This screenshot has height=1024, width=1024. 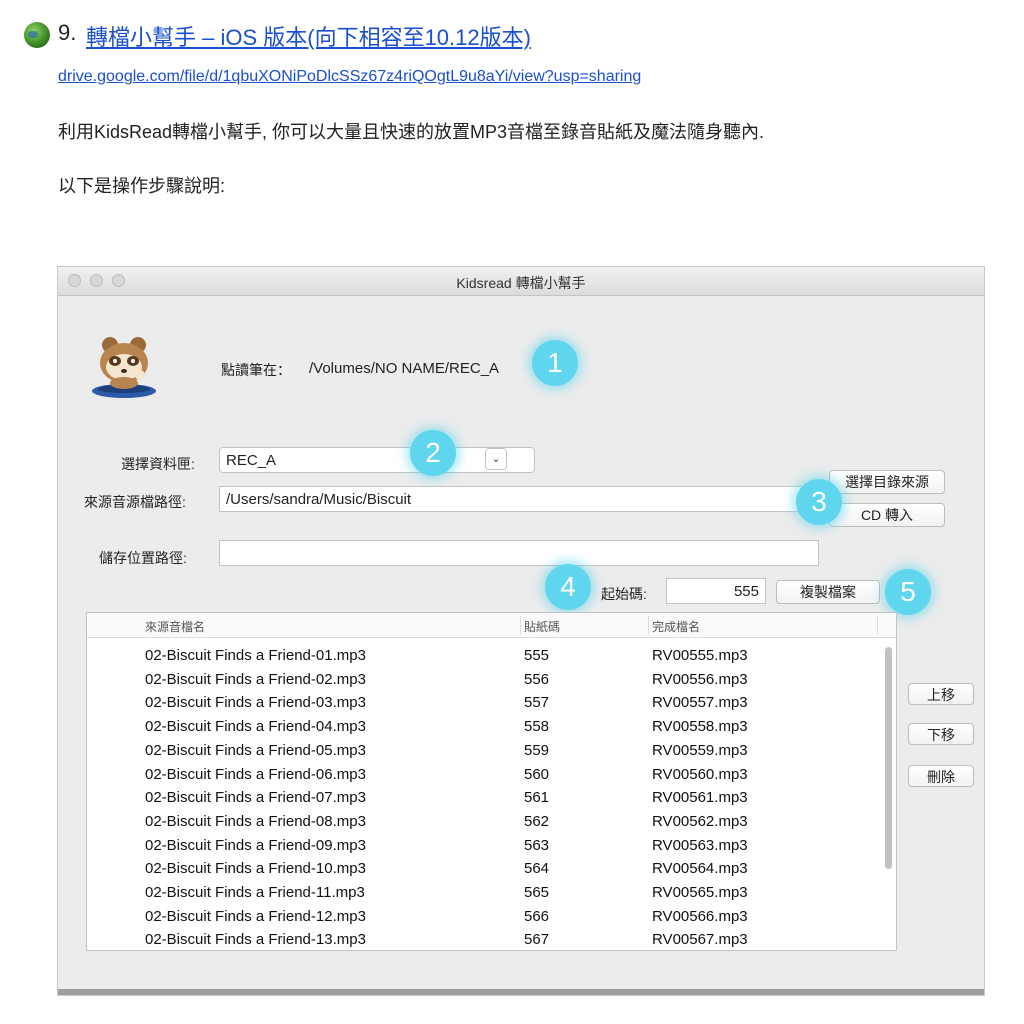 I want to click on cell-output-filename: RV00564.mp3, so click(x=700, y=869).